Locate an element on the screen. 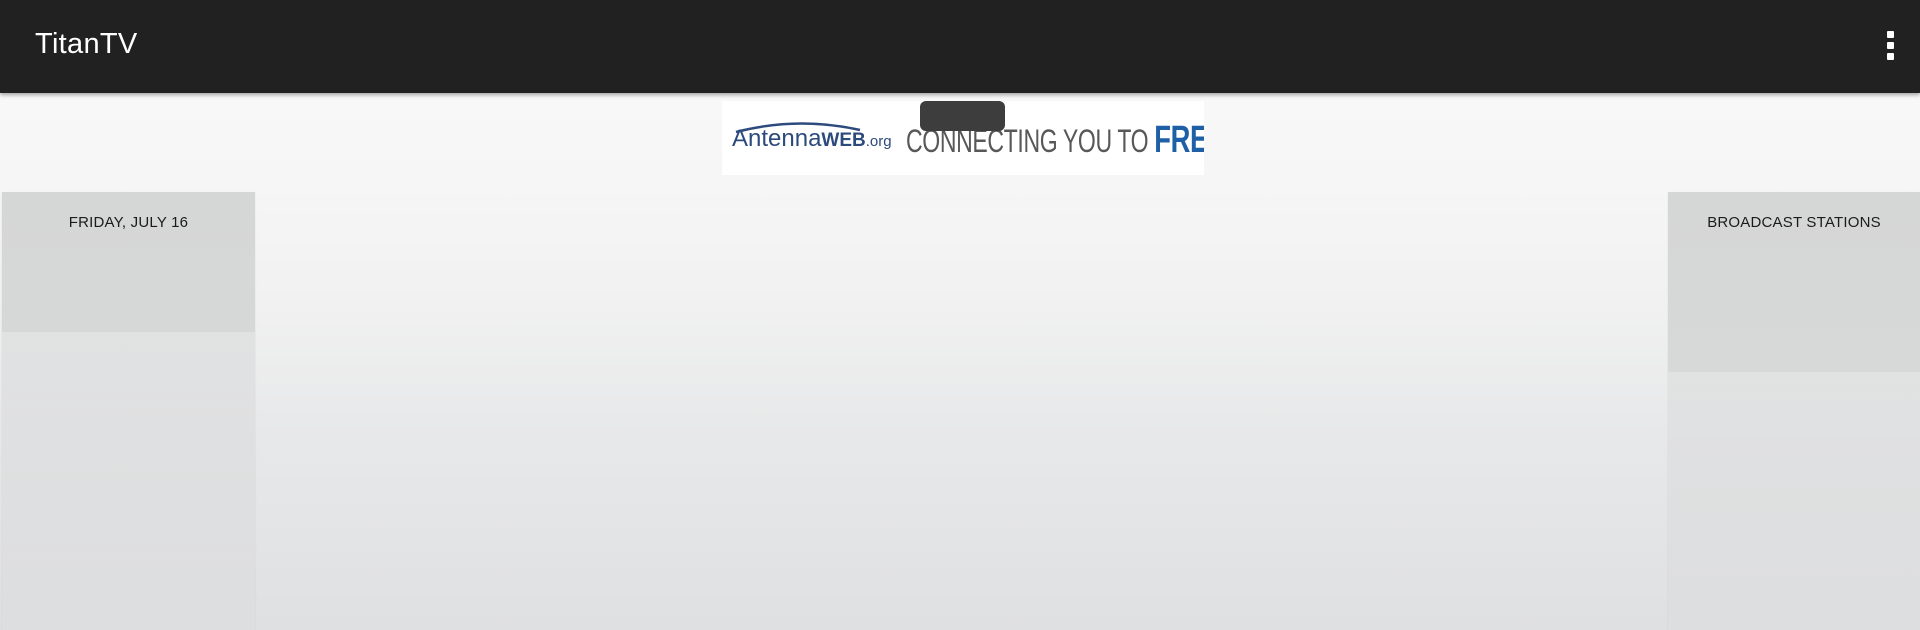 This screenshot has height=630, width=1920. logo-antenna-text: Antenna is located at coordinates (777, 138).